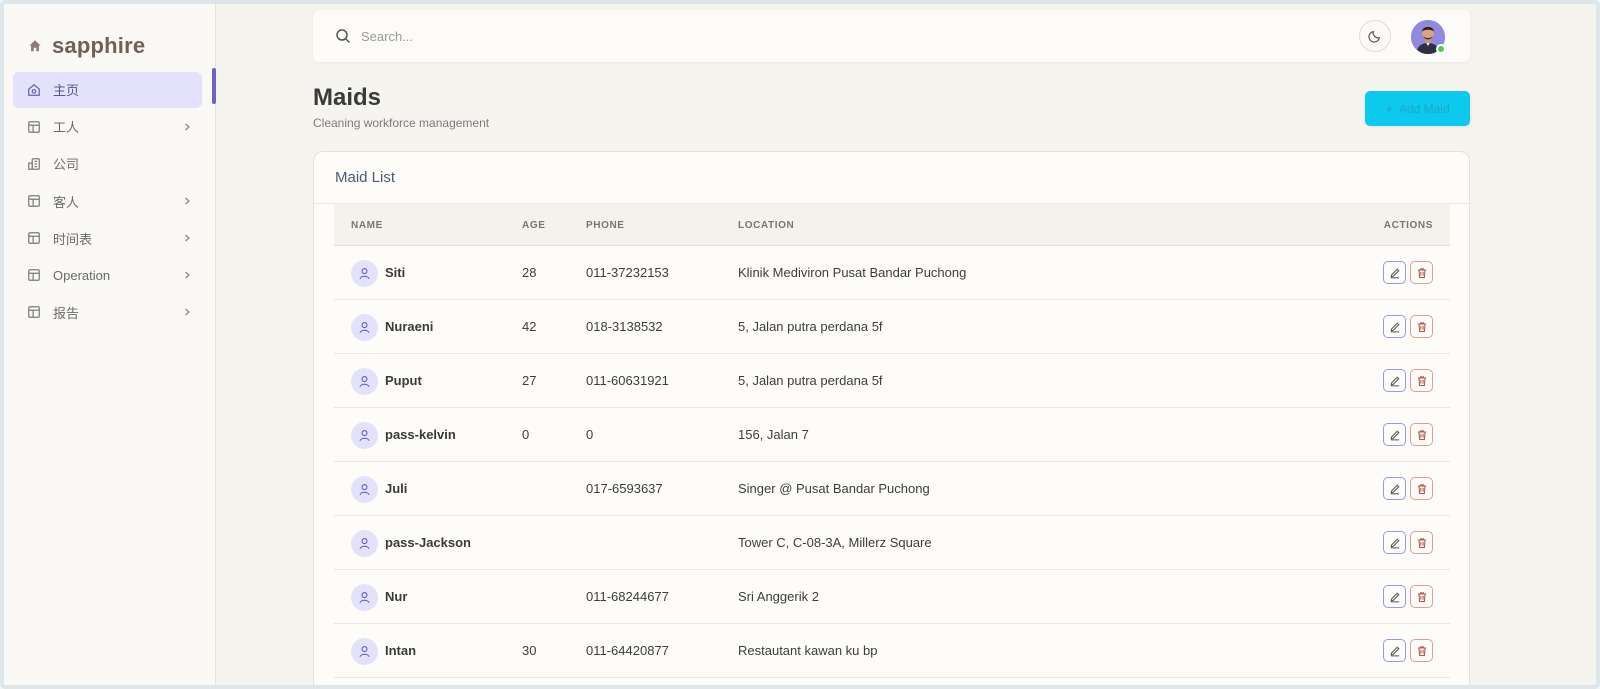 This screenshot has width=1600, height=689. What do you see at coordinates (343, 36) in the screenshot?
I see `search-icon` at bounding box center [343, 36].